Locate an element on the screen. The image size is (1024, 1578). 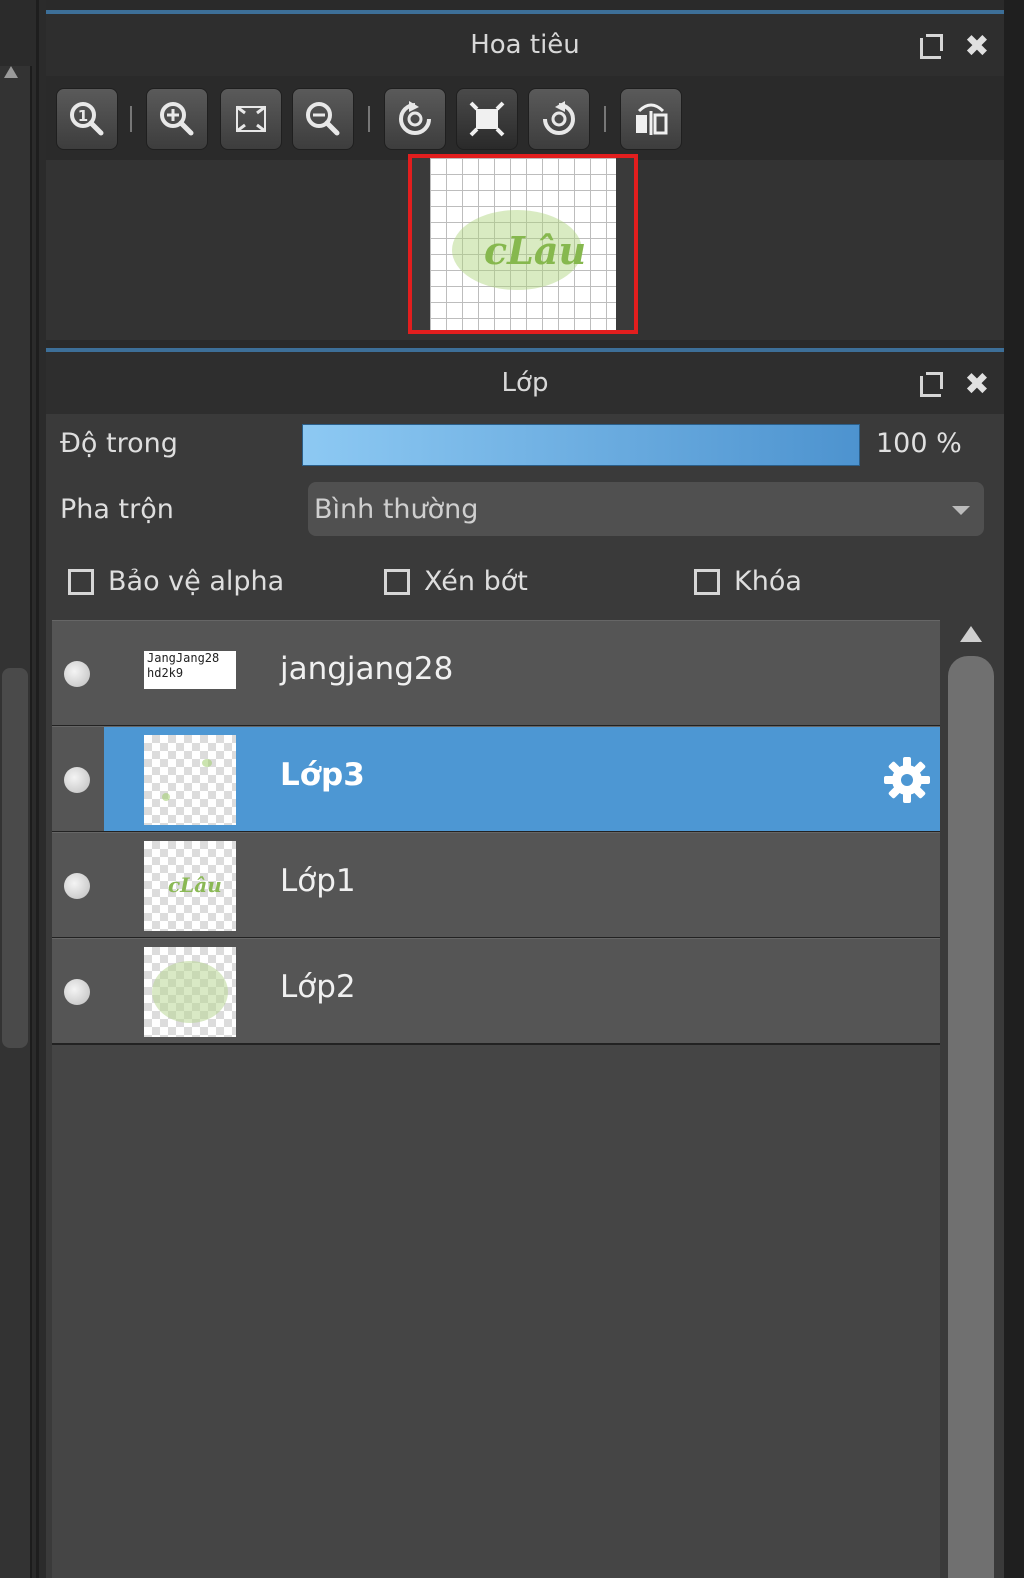
lock-option: Khóa is located at coordinates (748, 581).